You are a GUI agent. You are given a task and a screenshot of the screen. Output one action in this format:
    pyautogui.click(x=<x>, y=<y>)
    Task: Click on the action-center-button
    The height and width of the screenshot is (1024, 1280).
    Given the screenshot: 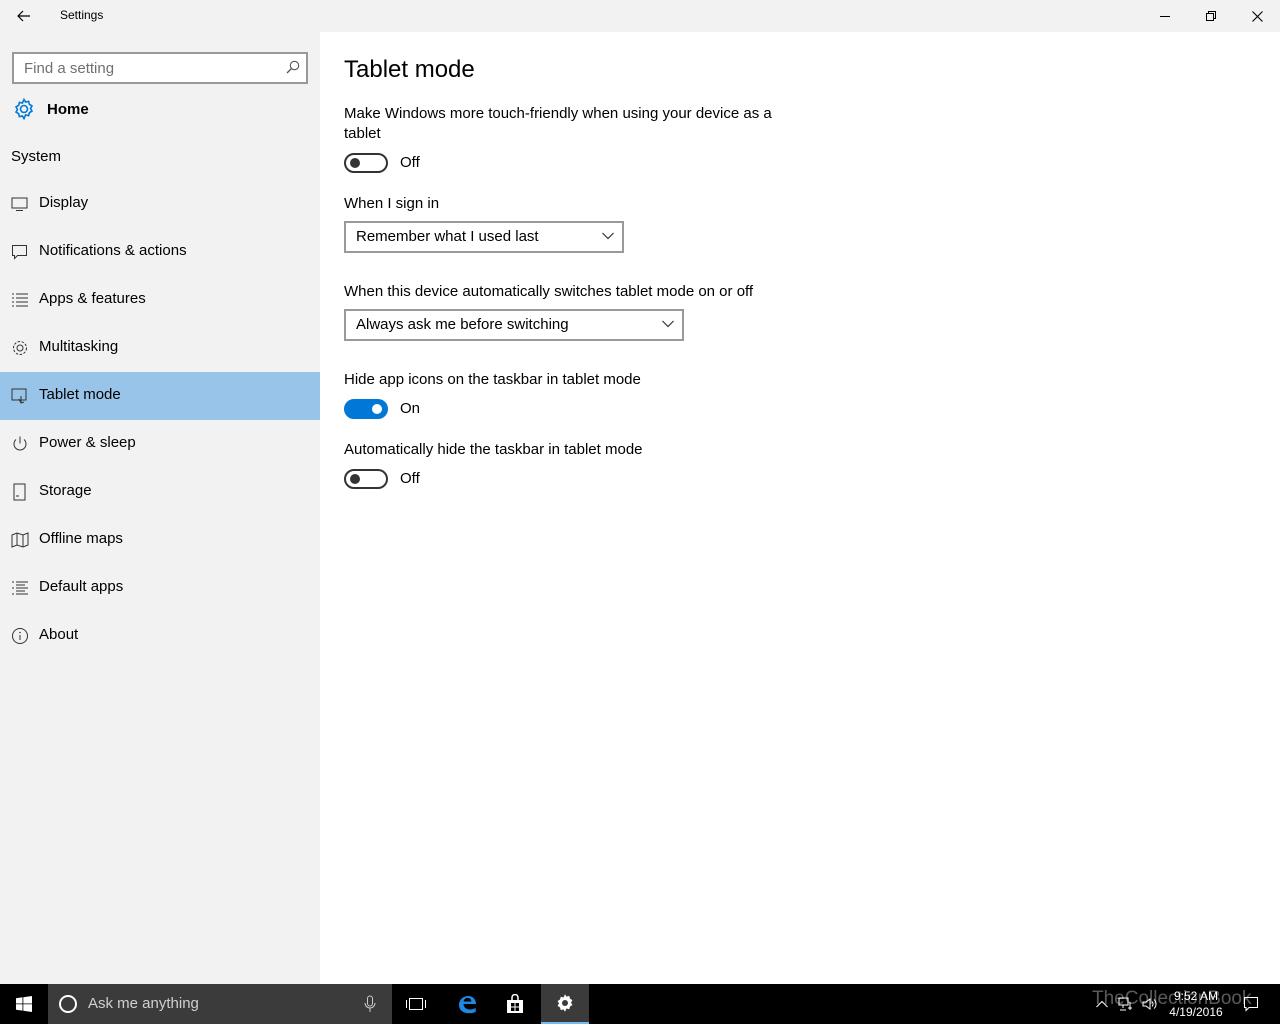 What is the action you would take?
    pyautogui.click(x=1251, y=1004)
    